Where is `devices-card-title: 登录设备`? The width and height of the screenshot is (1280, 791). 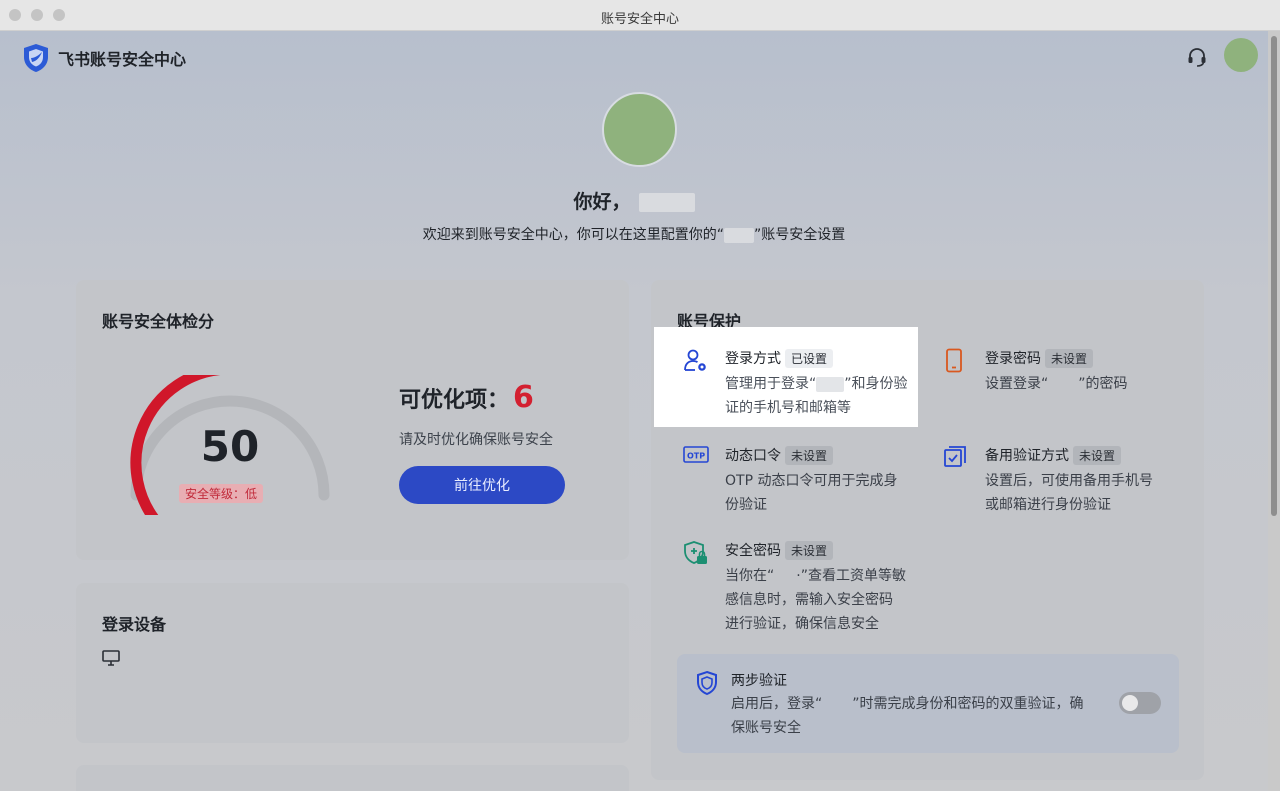 devices-card-title: 登录设备 is located at coordinates (134, 624).